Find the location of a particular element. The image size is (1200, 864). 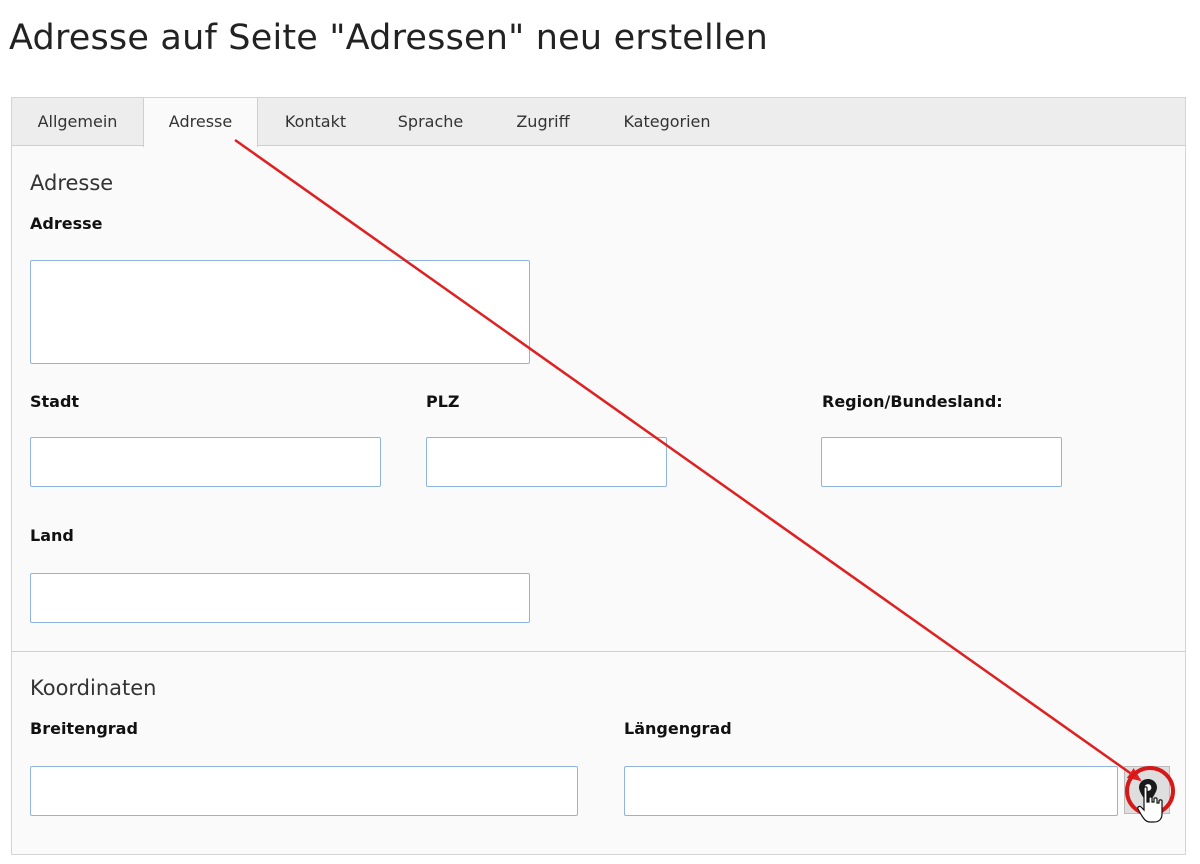

city-label: Stadt is located at coordinates (55, 401).